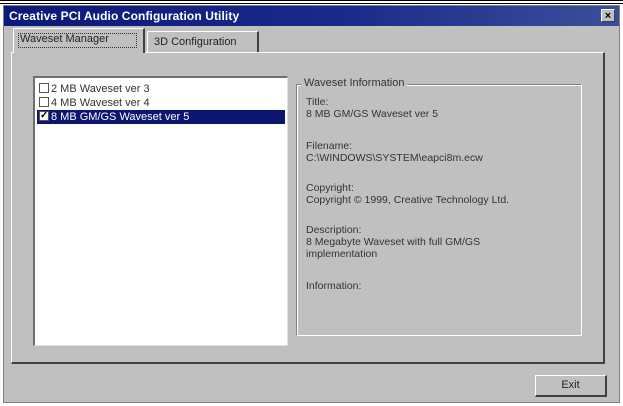  Describe the element at coordinates (330, 188) in the screenshot. I see `copyright-label: Copyright:` at that location.